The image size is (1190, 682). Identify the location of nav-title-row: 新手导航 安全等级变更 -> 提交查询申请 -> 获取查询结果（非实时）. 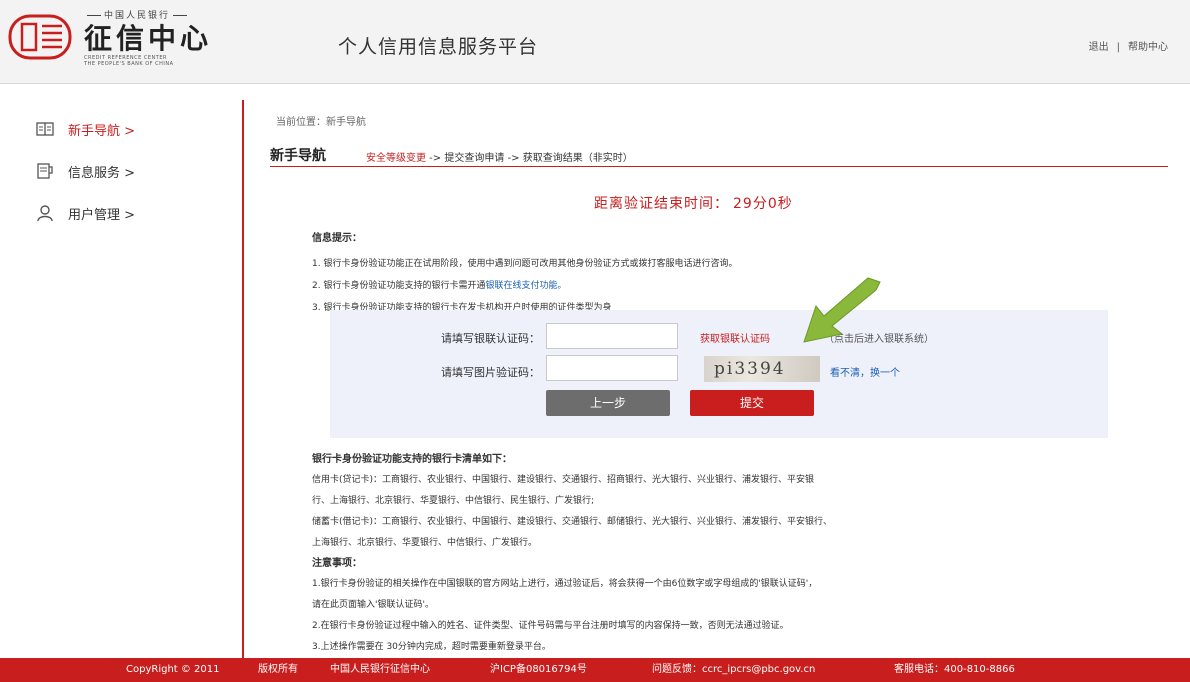
(719, 155).